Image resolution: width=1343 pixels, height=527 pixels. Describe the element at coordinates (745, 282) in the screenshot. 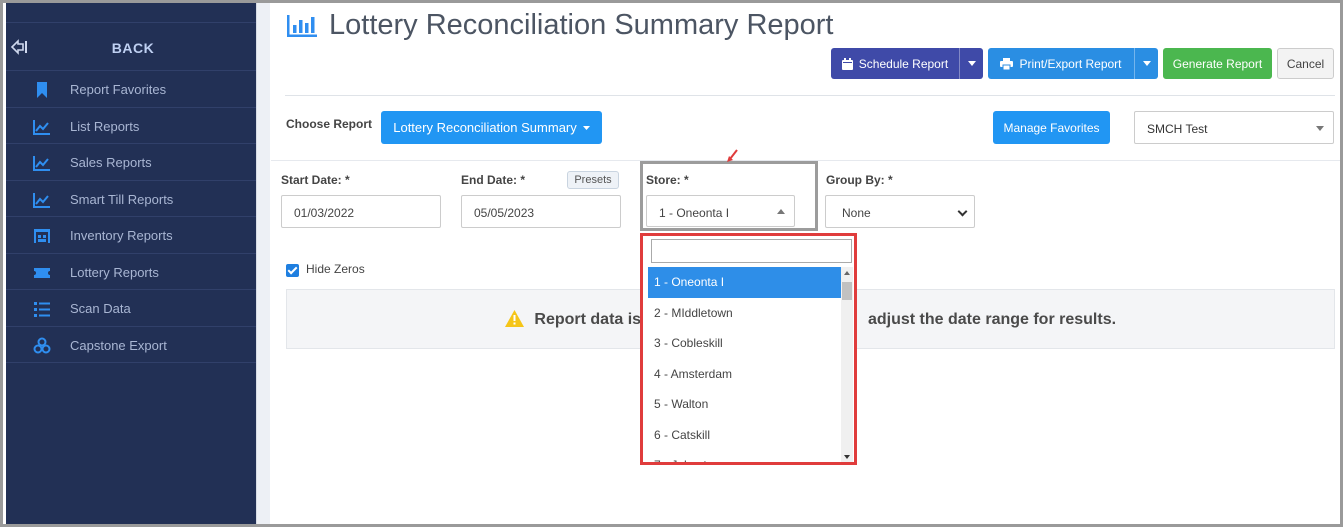

I see `store-option: 1 - Oneonta I` at that location.